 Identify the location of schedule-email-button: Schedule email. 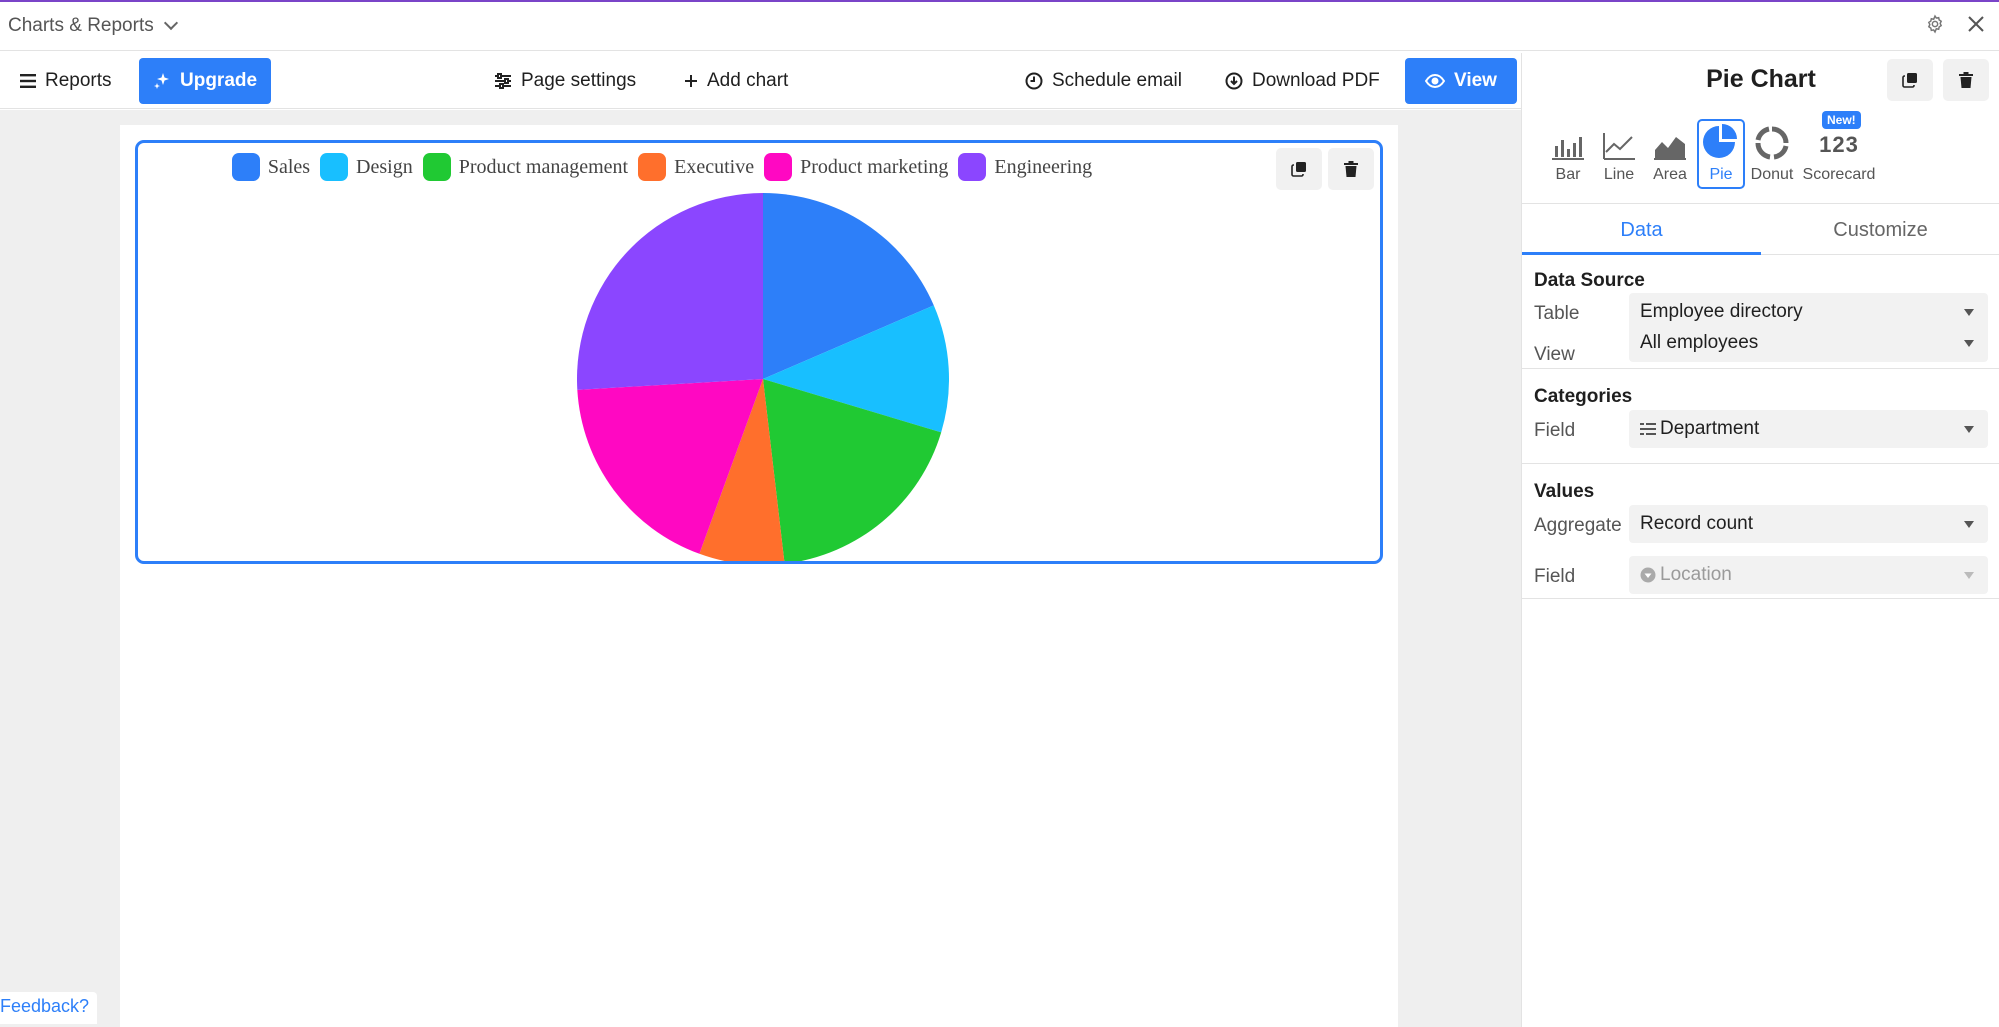
(1103, 81).